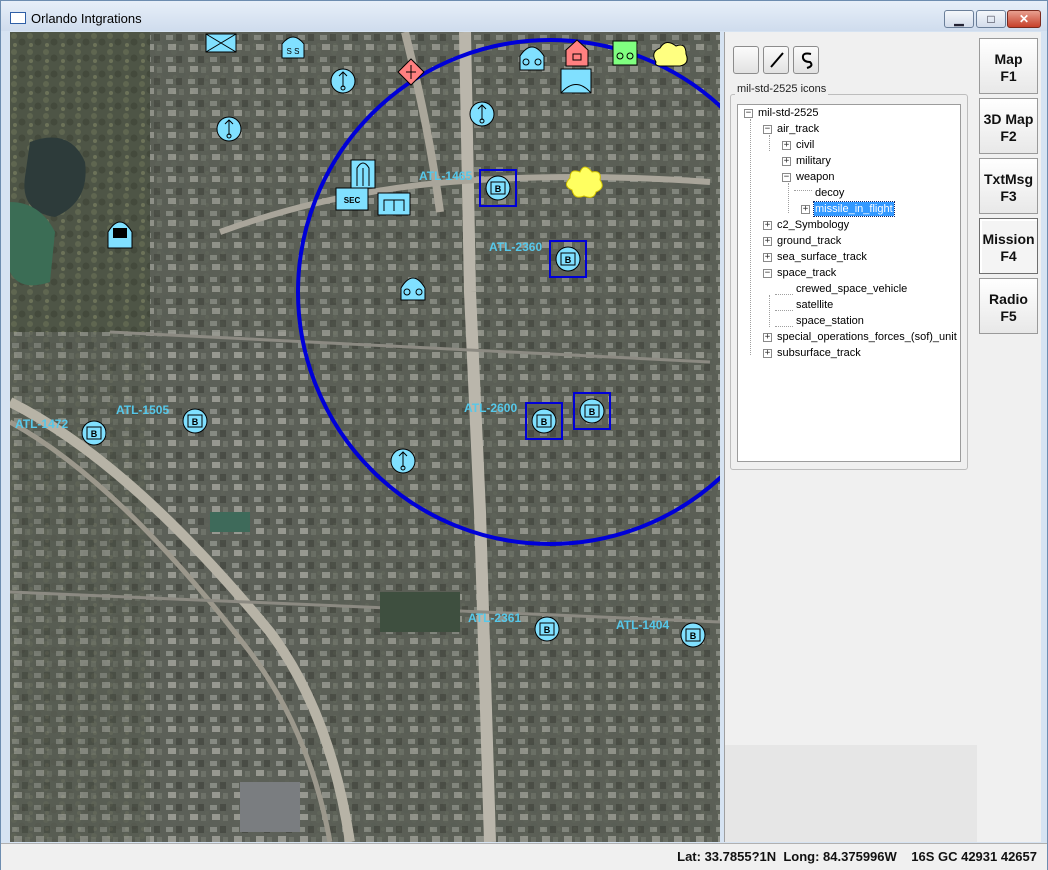  What do you see at coordinates (1008, 76) in the screenshot?
I see `tab-shortcut: F1` at bounding box center [1008, 76].